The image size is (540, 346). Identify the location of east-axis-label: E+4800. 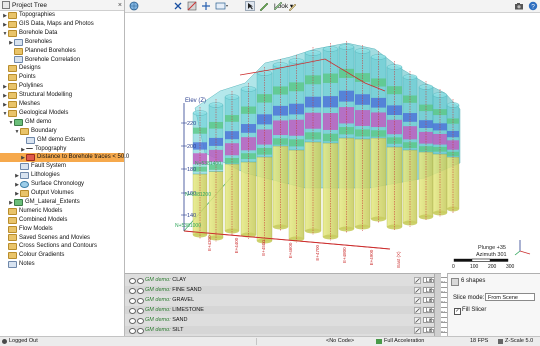
(344, 255).